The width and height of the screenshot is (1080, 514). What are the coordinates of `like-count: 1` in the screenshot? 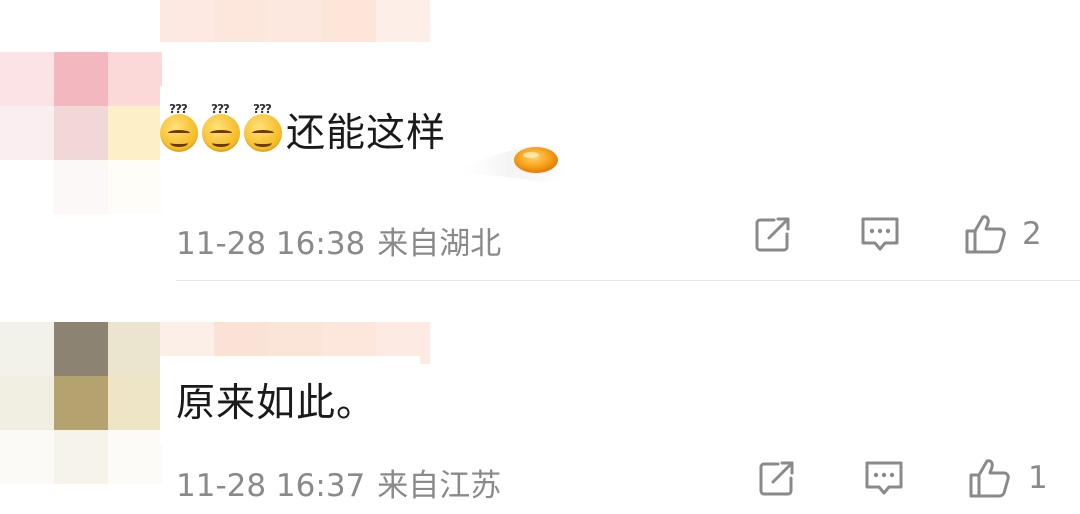 It's located at (1038, 478).